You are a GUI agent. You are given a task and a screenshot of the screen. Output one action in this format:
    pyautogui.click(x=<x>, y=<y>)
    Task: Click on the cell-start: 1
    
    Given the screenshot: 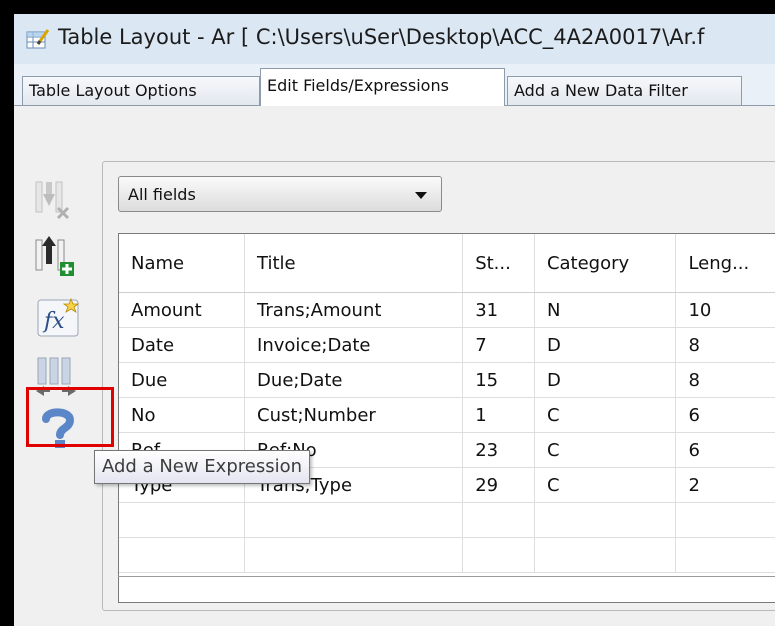 What is the action you would take?
    pyautogui.click(x=498, y=415)
    